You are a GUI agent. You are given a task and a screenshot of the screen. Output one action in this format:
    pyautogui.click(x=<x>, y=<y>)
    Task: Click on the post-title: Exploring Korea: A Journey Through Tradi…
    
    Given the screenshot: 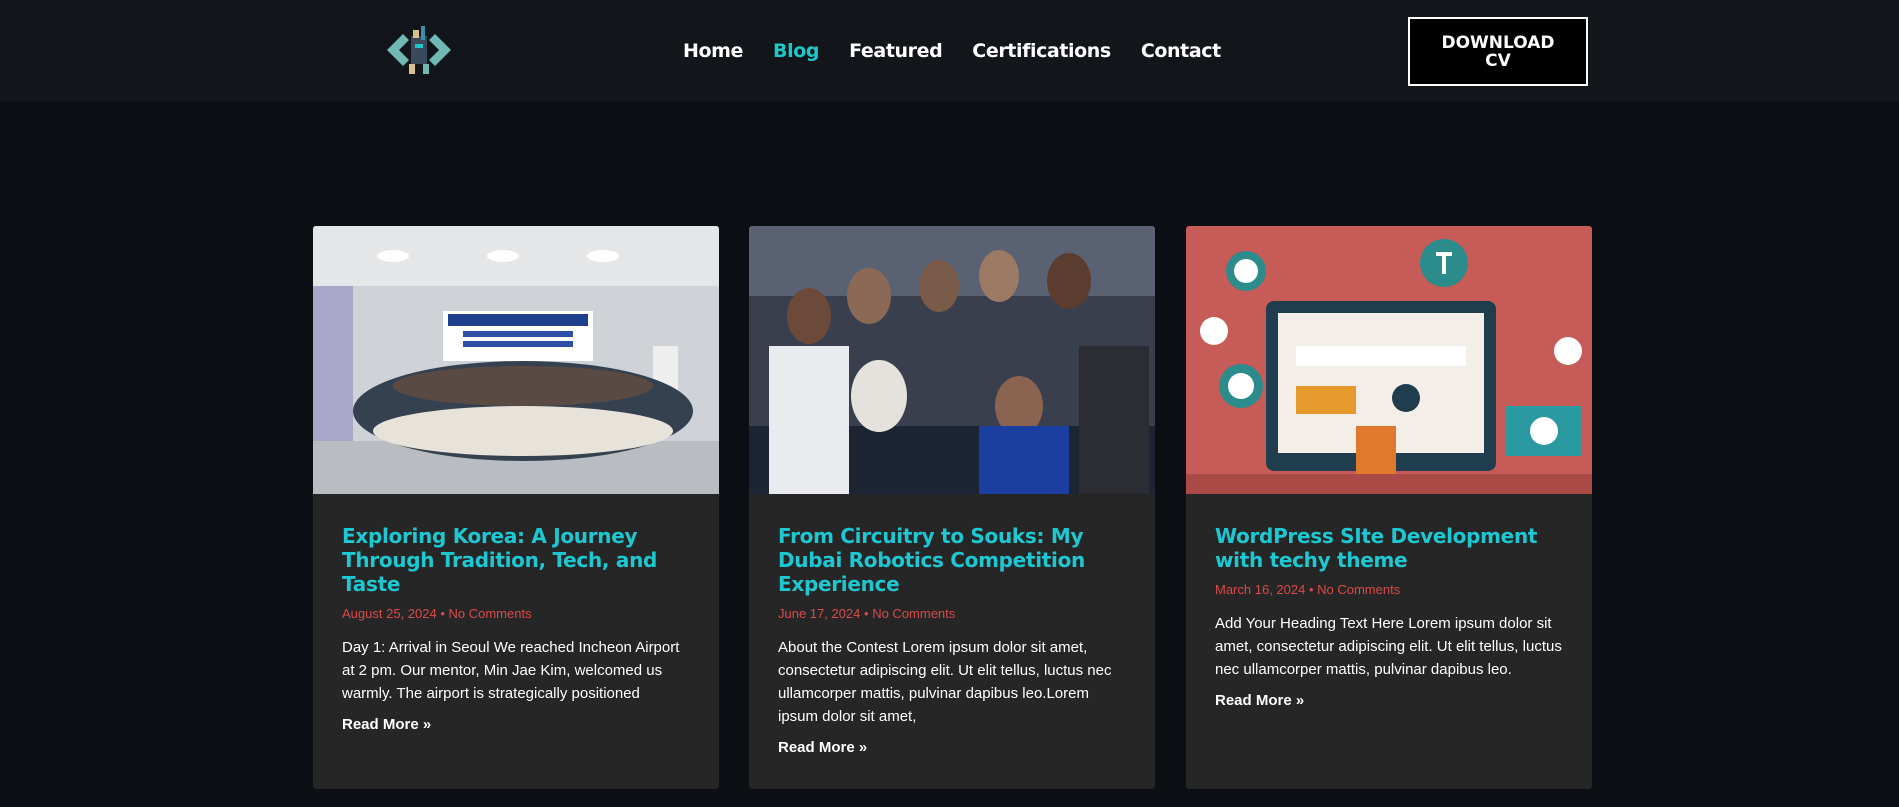 What is the action you would take?
    pyautogui.click(x=516, y=560)
    